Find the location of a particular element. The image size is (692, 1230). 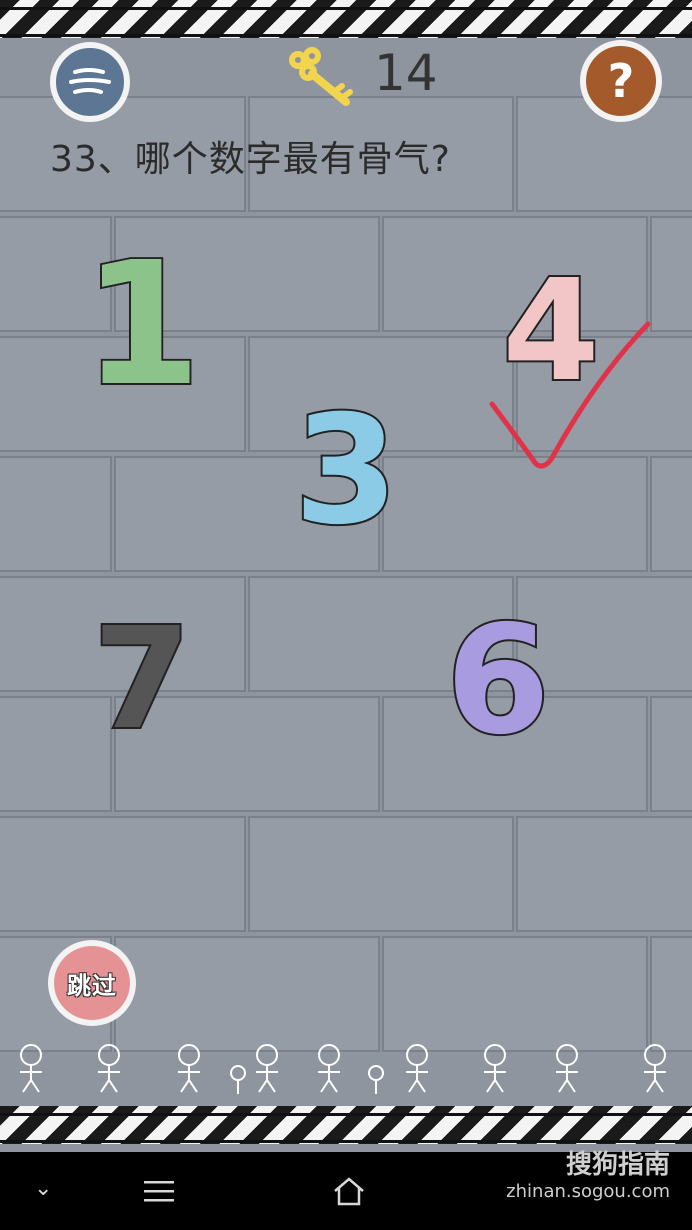

digit-label: 3 is located at coordinates (346, 471).